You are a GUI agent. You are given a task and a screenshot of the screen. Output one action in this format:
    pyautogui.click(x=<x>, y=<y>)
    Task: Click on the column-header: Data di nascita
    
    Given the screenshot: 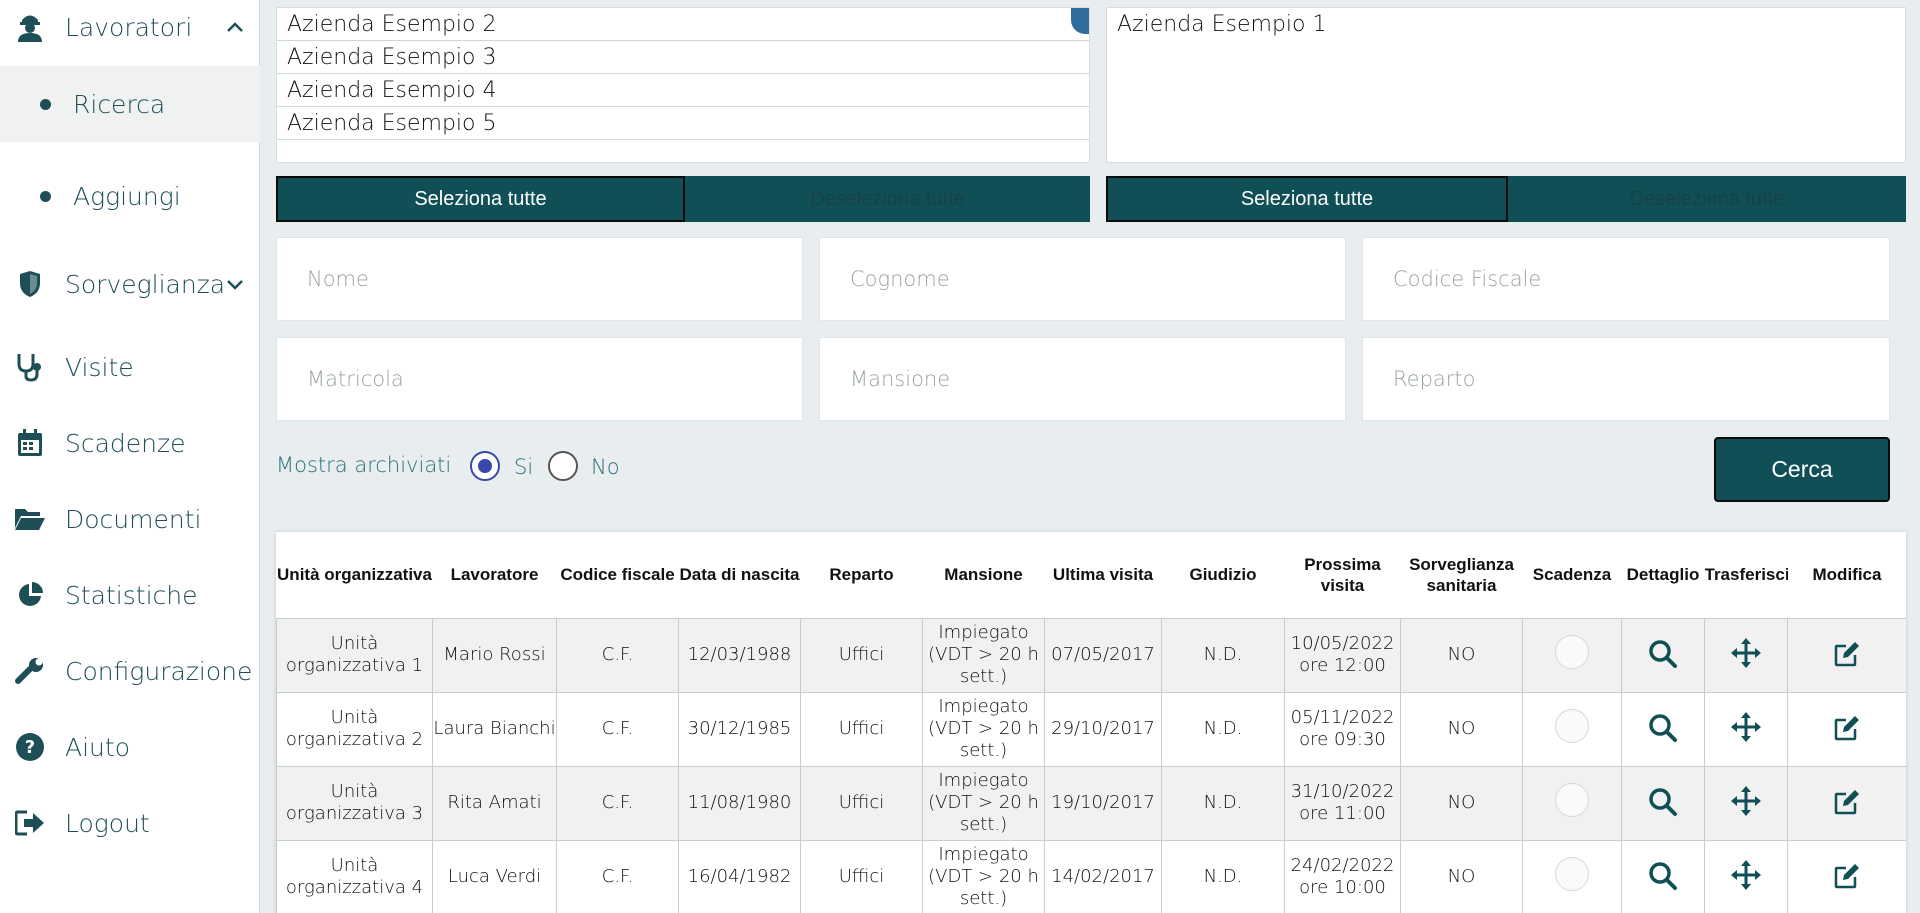 What is the action you would take?
    pyautogui.click(x=740, y=575)
    